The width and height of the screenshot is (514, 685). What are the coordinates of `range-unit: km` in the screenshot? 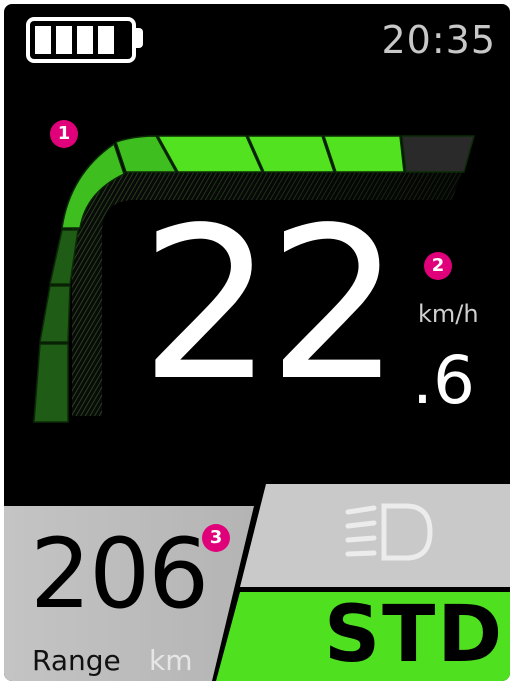 It's located at (171, 660).